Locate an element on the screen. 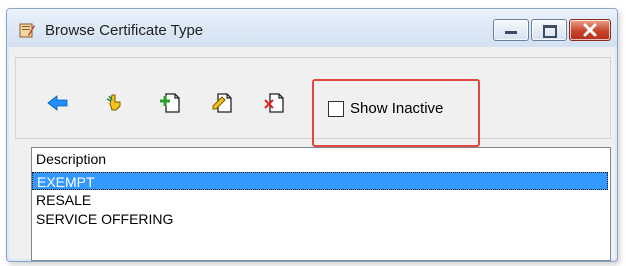 This screenshot has width=626, height=266. page-delete-icon is located at coordinates (274, 103).